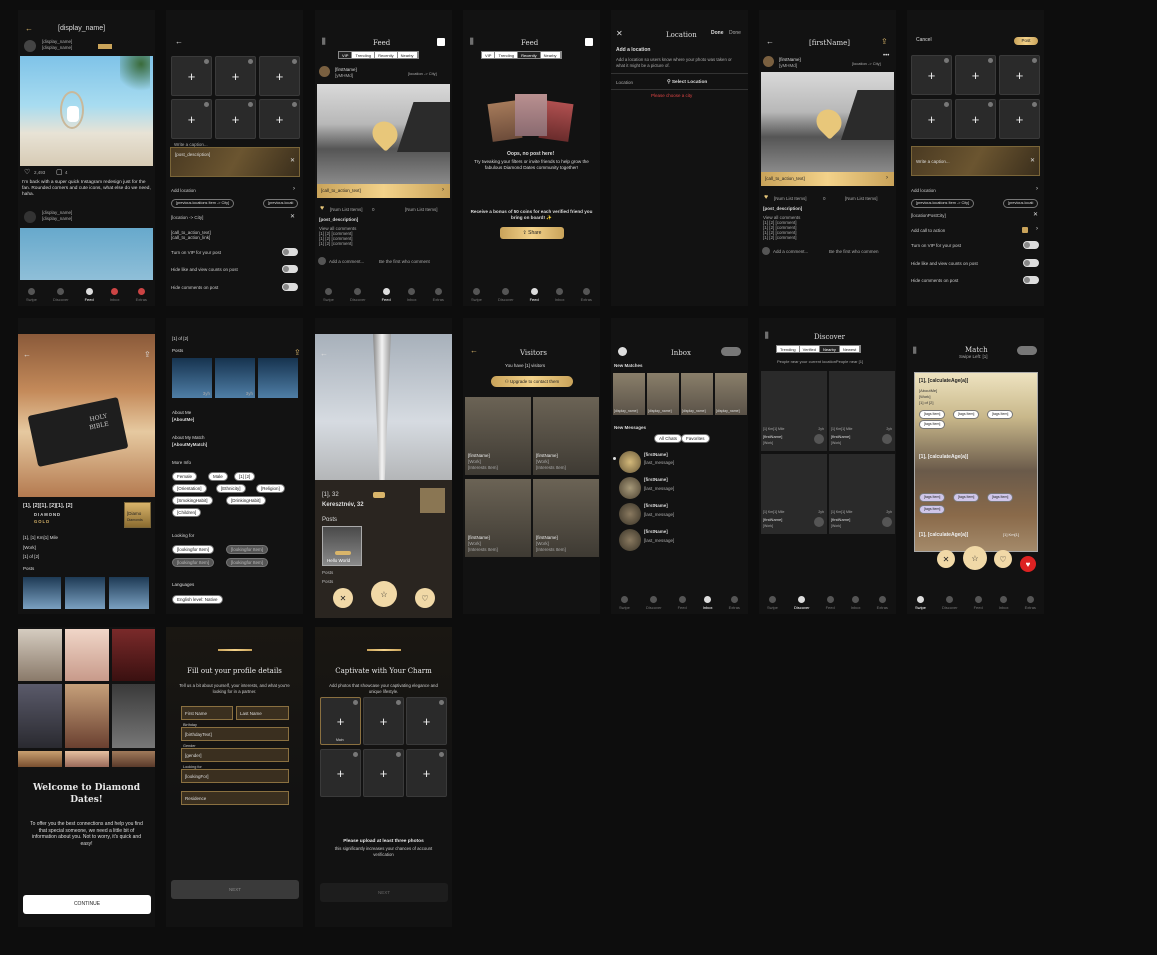  Describe the element at coordinates (297, 352) in the screenshot. I see `share-icon: ⇪` at that location.